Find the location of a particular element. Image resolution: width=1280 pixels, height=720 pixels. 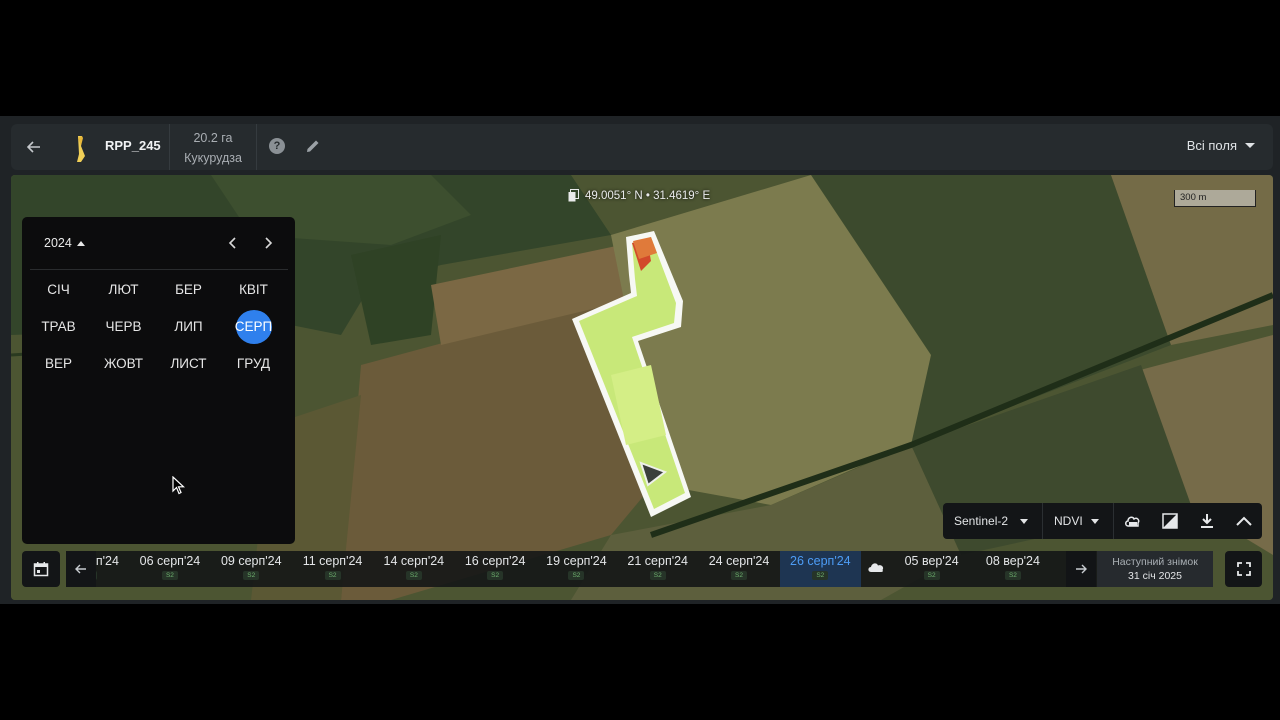

month-mar: БЕР is located at coordinates (188, 289).